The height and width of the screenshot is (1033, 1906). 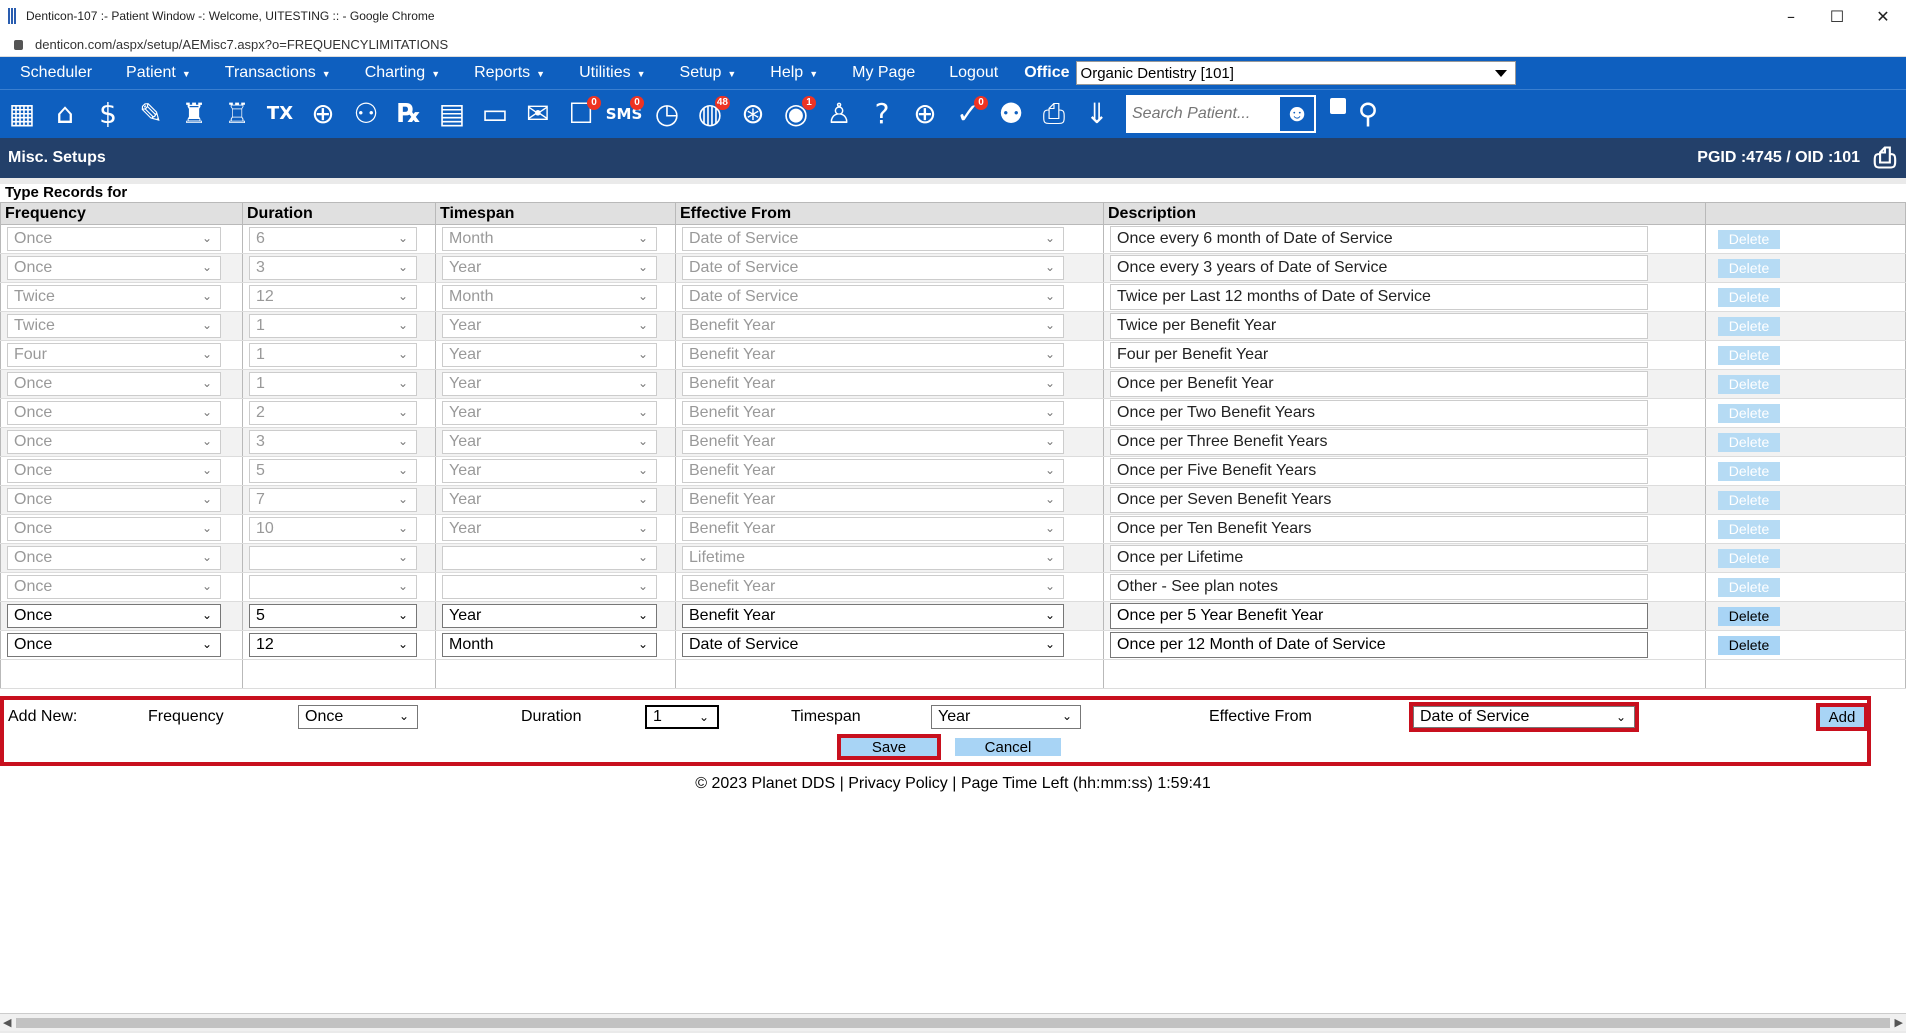 What do you see at coordinates (1011, 114) in the screenshot?
I see `group-icon: ⚉` at bounding box center [1011, 114].